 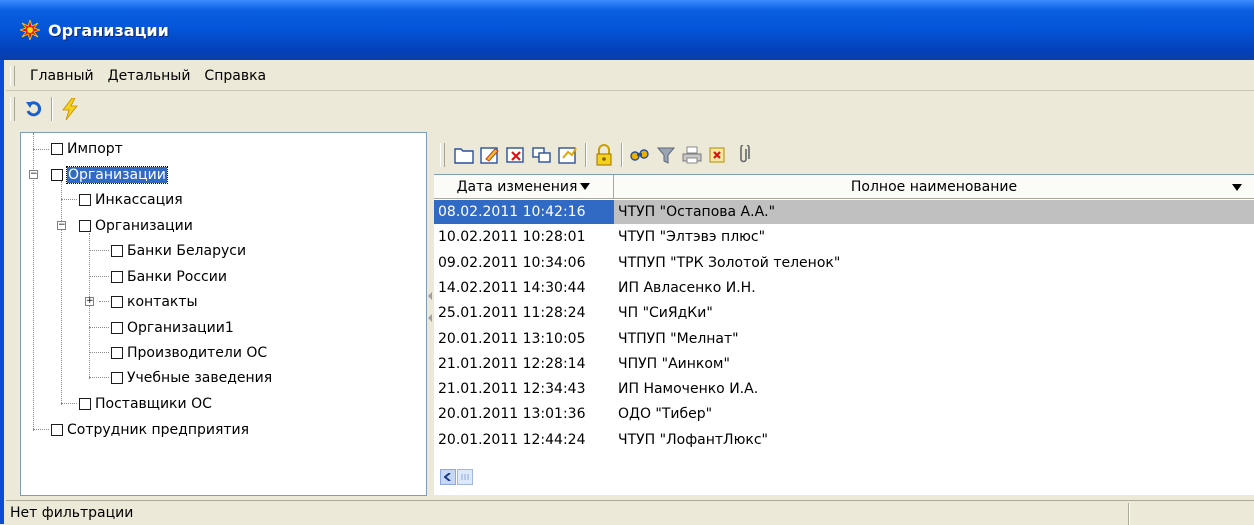 I want to click on cell-name: ОДО "Тибер", so click(x=934, y=414).